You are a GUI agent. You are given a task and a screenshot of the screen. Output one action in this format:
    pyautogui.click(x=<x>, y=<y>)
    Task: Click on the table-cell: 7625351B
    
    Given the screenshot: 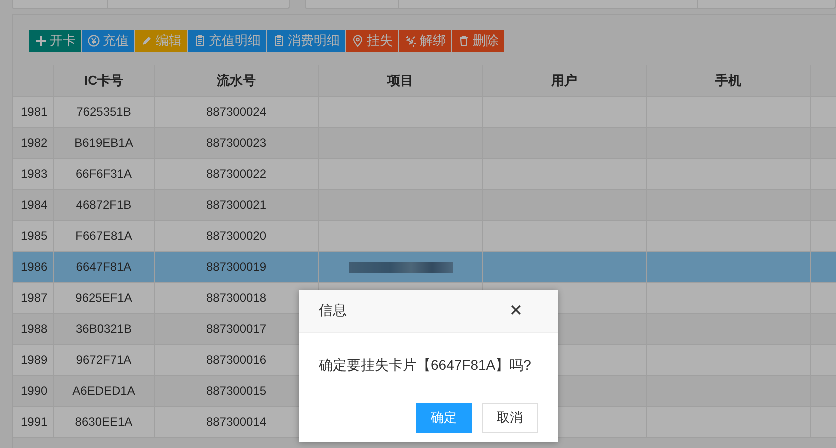 What is the action you would take?
    pyautogui.click(x=104, y=112)
    